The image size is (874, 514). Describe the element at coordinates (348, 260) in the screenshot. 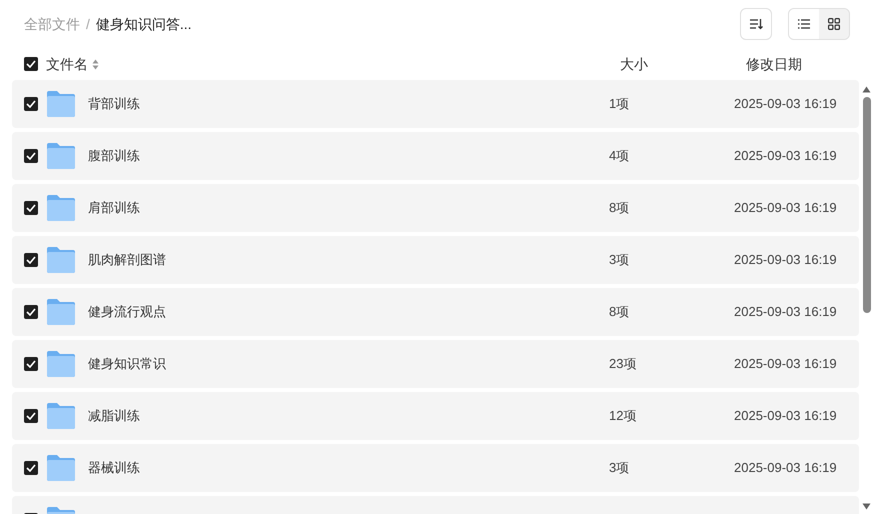

I see `folder-name: 肌肉解剖图谱` at that location.